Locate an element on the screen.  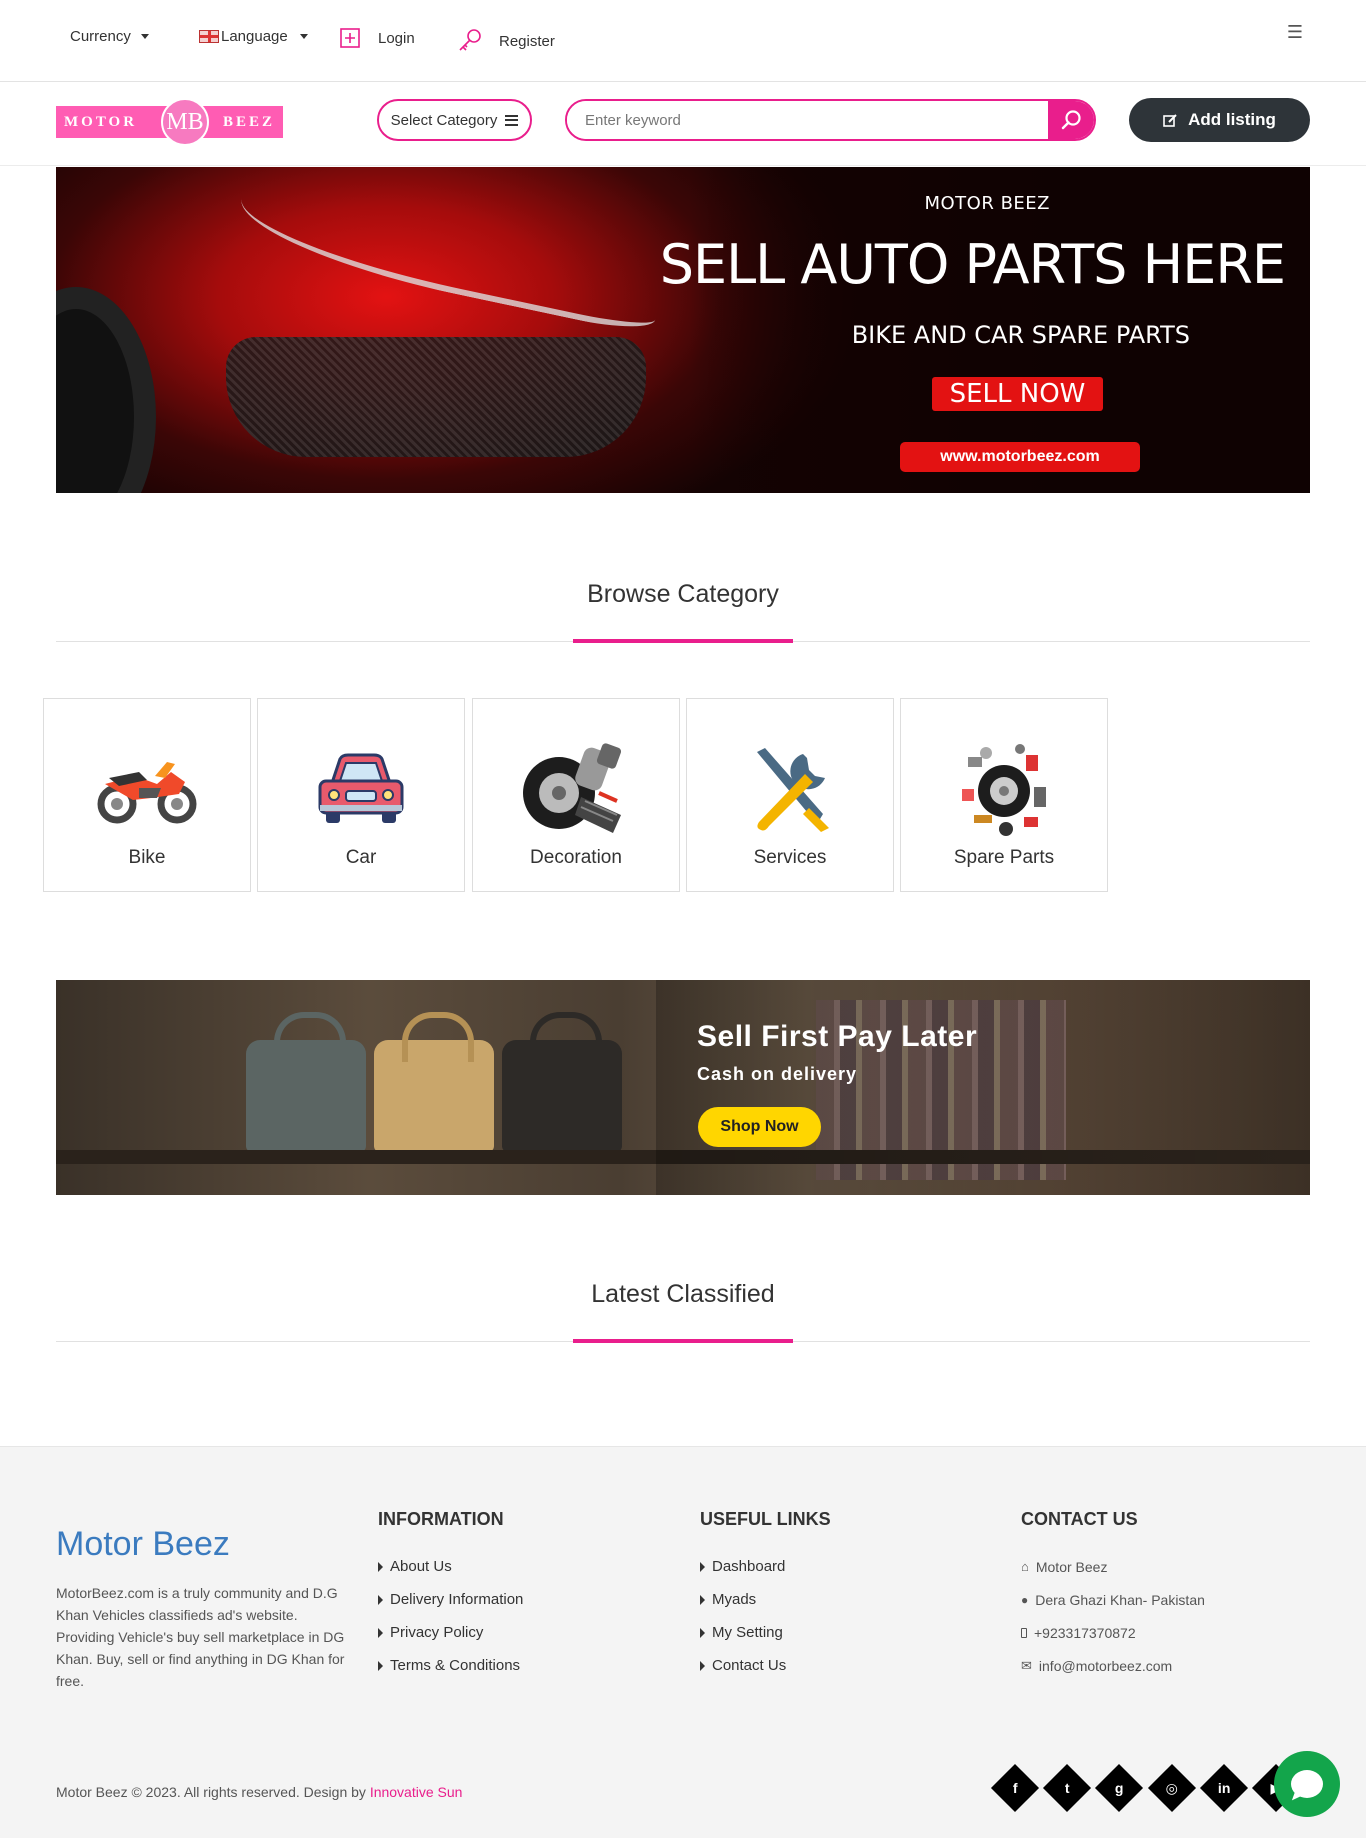
latest-classified-divider is located at coordinates (683, 1341).